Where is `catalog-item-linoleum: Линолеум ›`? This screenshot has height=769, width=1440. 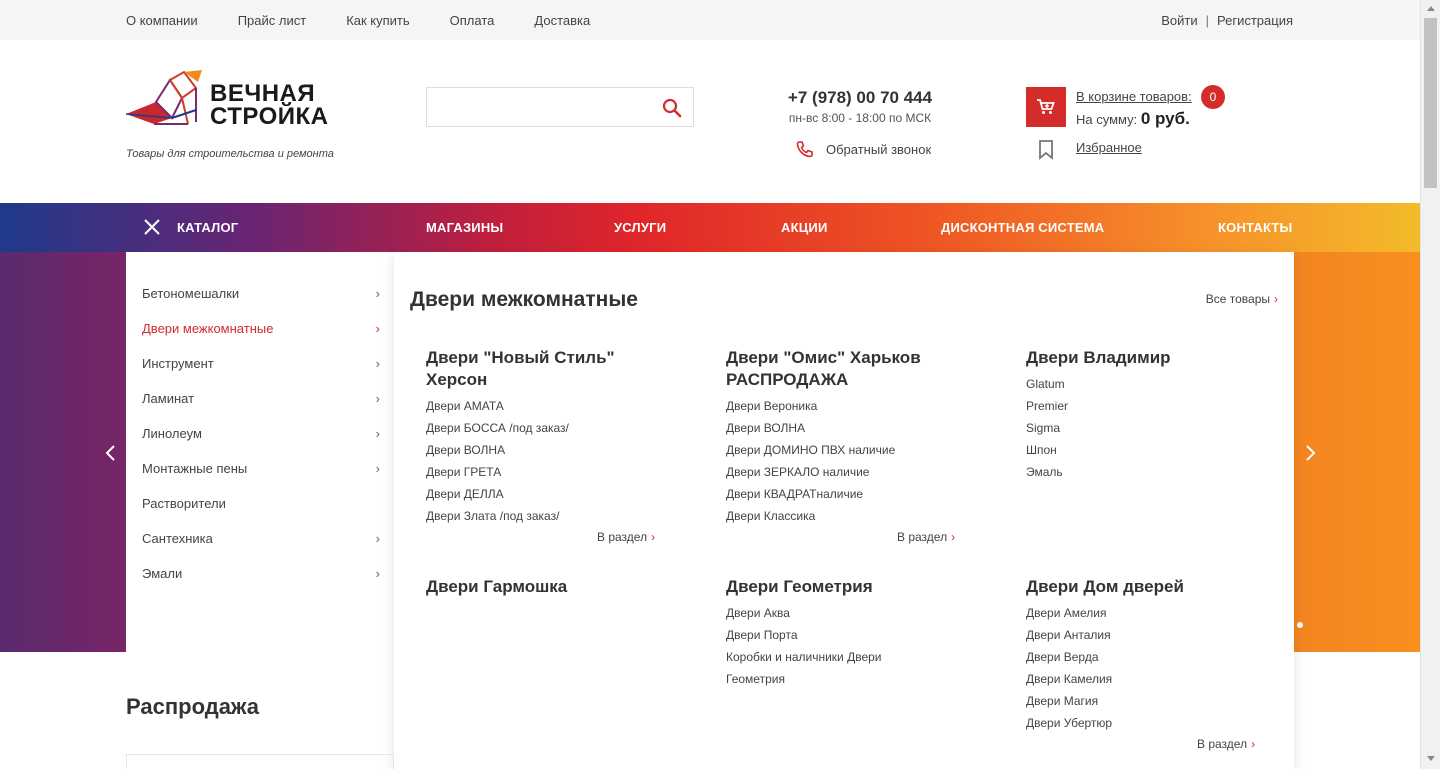 catalog-item-linoleum: Линолеум › is located at coordinates (261, 433).